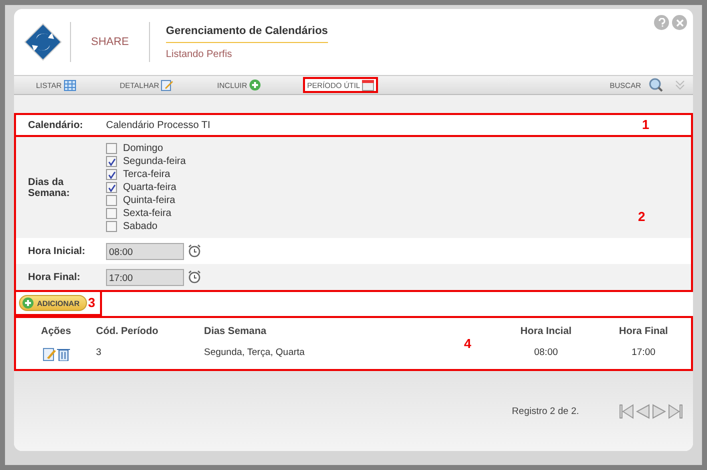 The image size is (707, 470). Describe the element at coordinates (643, 353) in the screenshot. I see `table-cell-text: 17:00` at that location.